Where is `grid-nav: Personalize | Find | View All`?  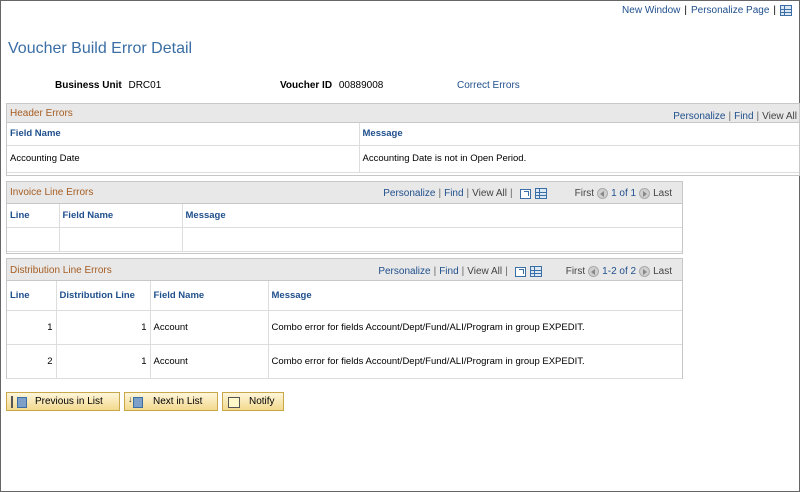
grid-nav: Personalize | Find | View All is located at coordinates (735, 116).